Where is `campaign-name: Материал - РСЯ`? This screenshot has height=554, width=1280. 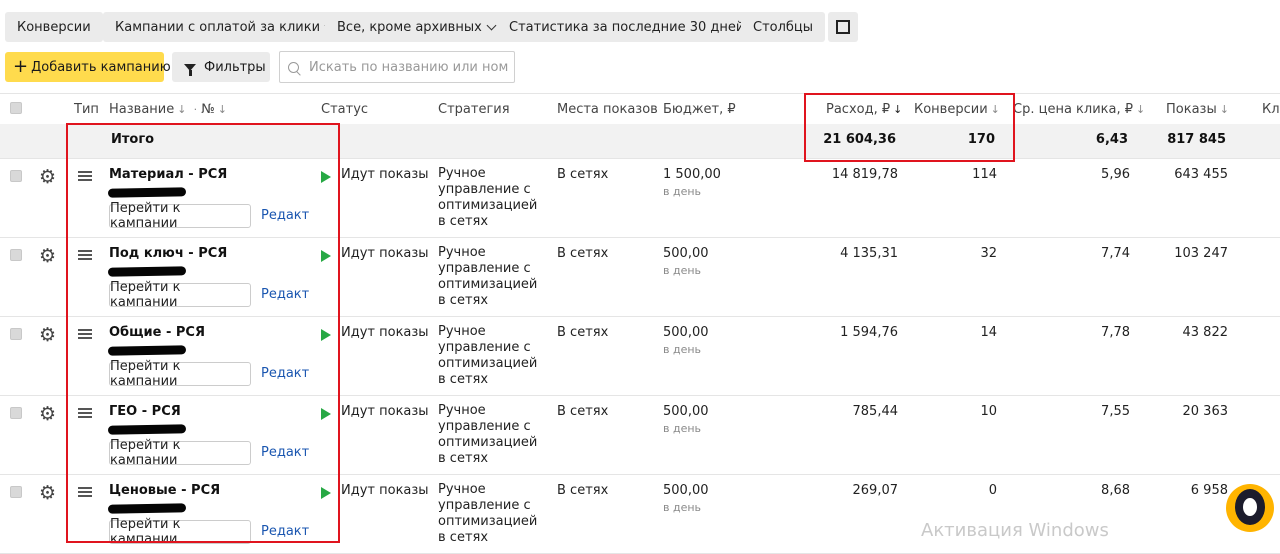 campaign-name: Материал - РСЯ is located at coordinates (168, 174).